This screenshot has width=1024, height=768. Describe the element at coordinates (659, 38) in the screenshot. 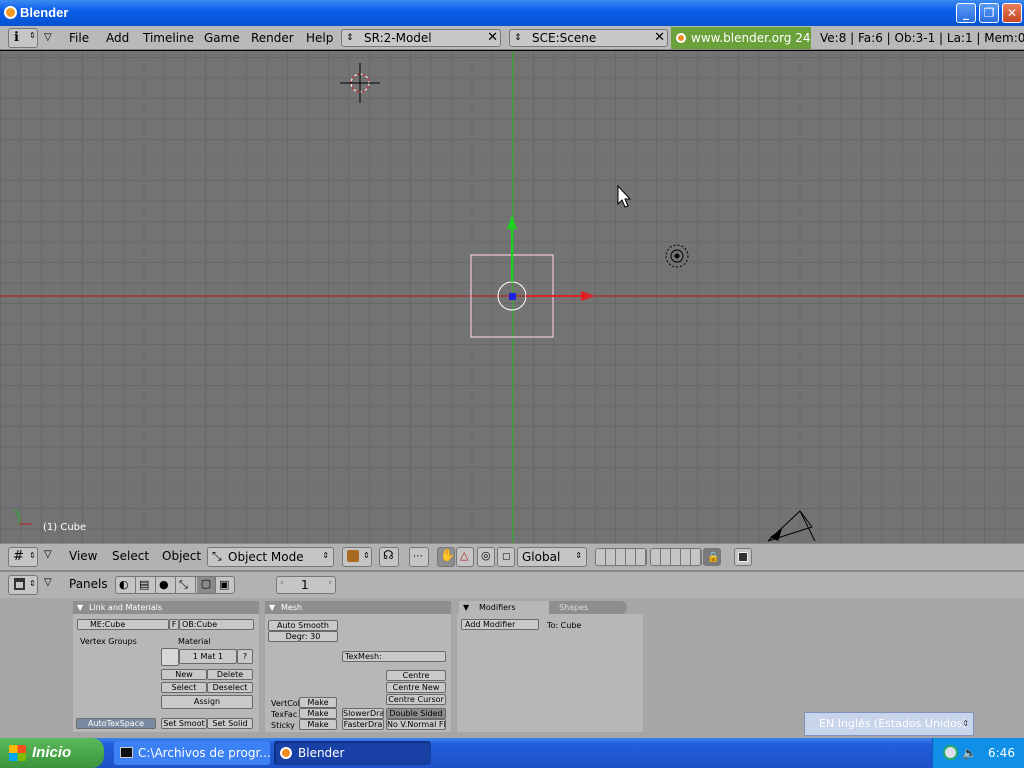

I see `delete-scene-icon: ✕` at that location.